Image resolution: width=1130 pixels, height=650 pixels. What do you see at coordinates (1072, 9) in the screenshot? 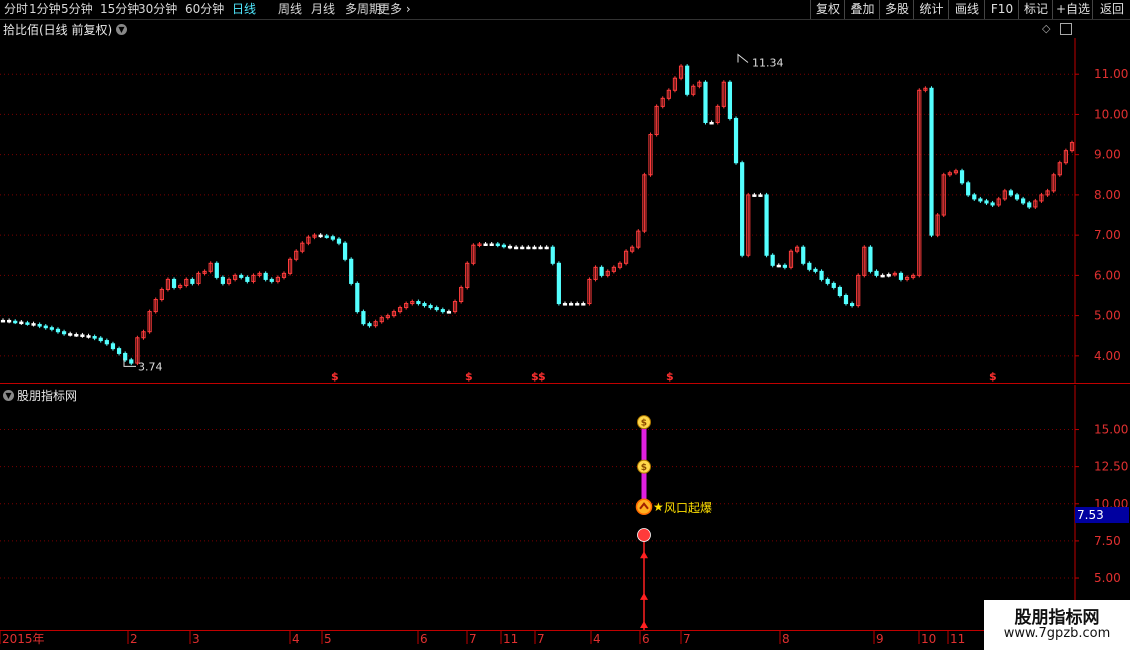
I see `toolbar-button-7: +自选` at bounding box center [1072, 9].